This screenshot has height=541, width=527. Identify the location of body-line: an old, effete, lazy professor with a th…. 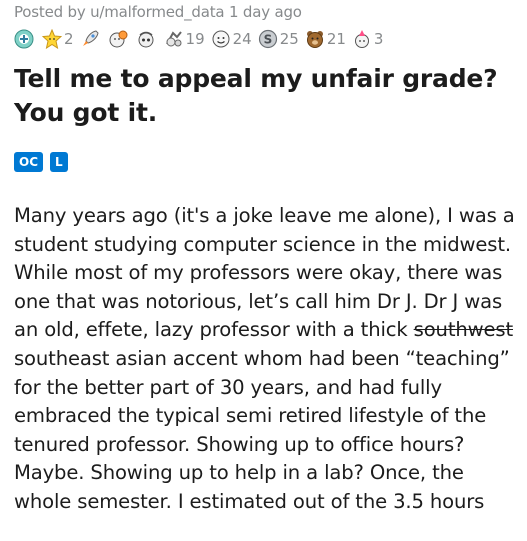
(269, 330).